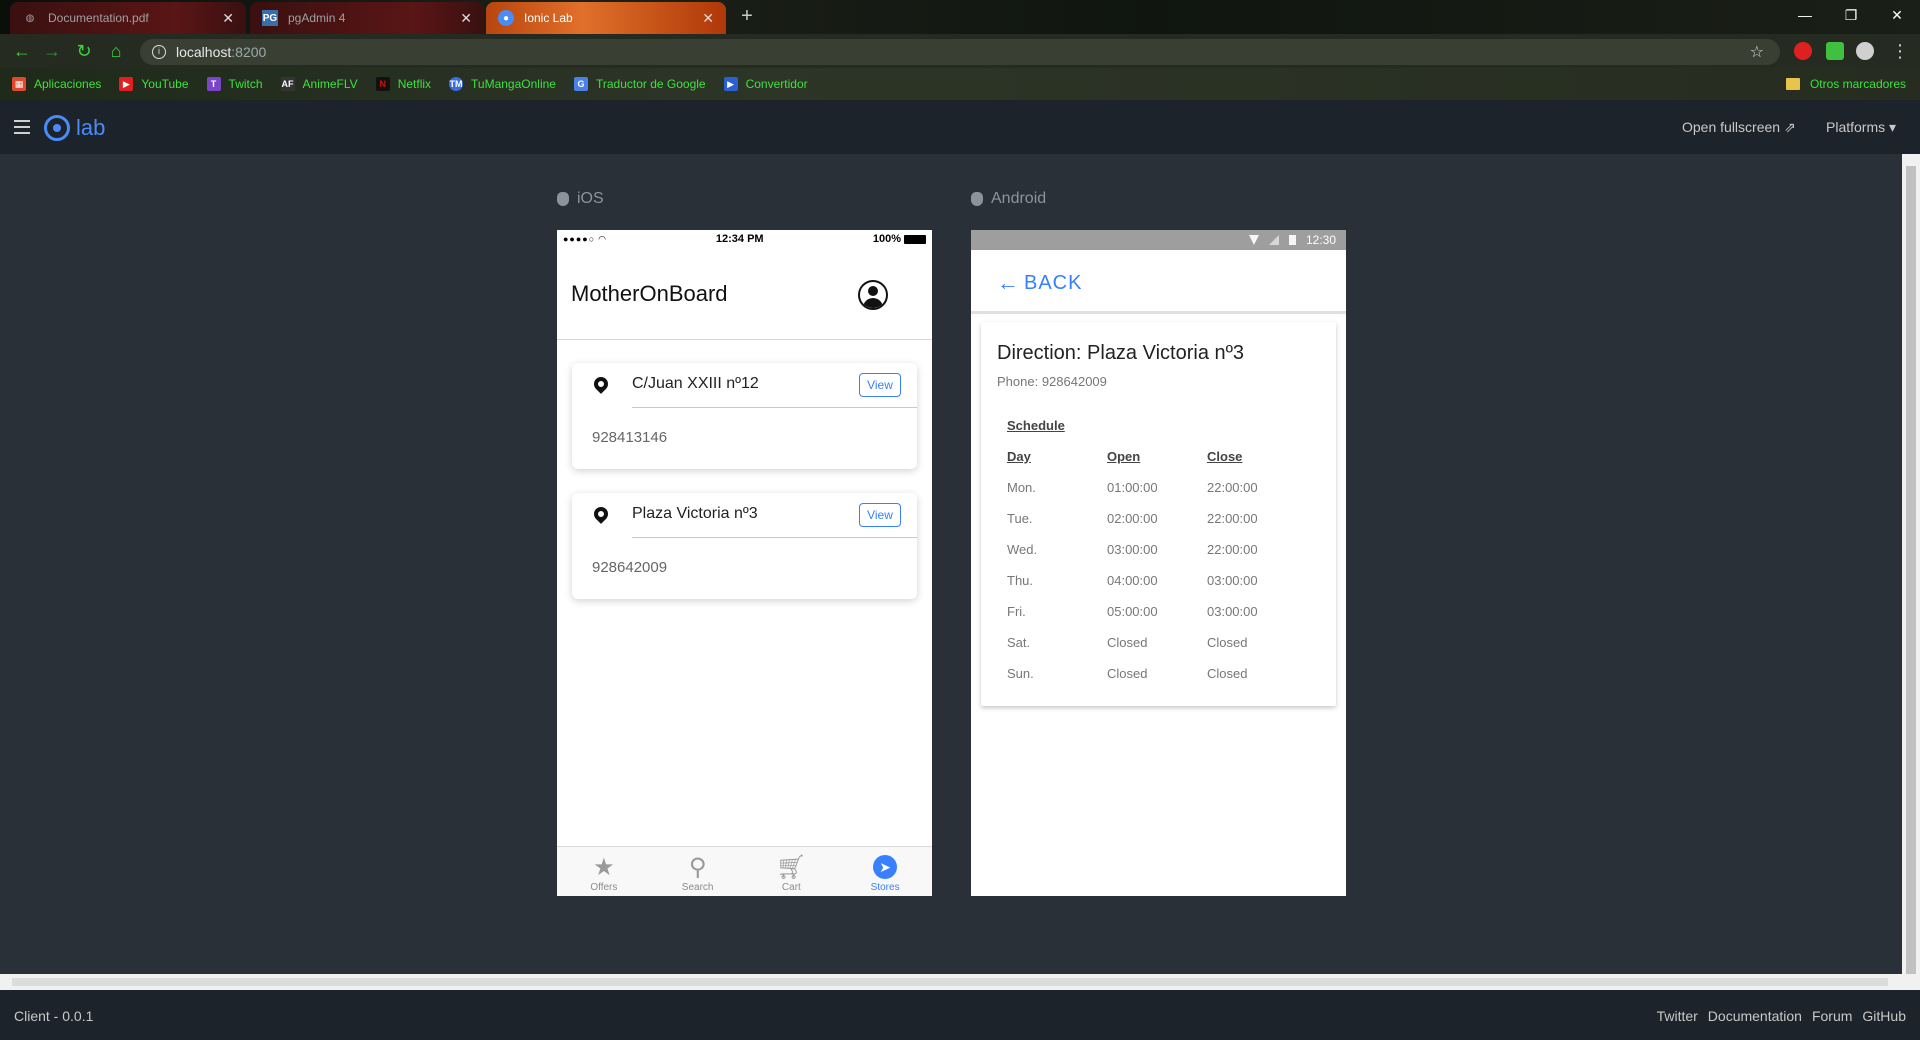  What do you see at coordinates (126, 84) in the screenshot?
I see `youtube-icon: ▶` at bounding box center [126, 84].